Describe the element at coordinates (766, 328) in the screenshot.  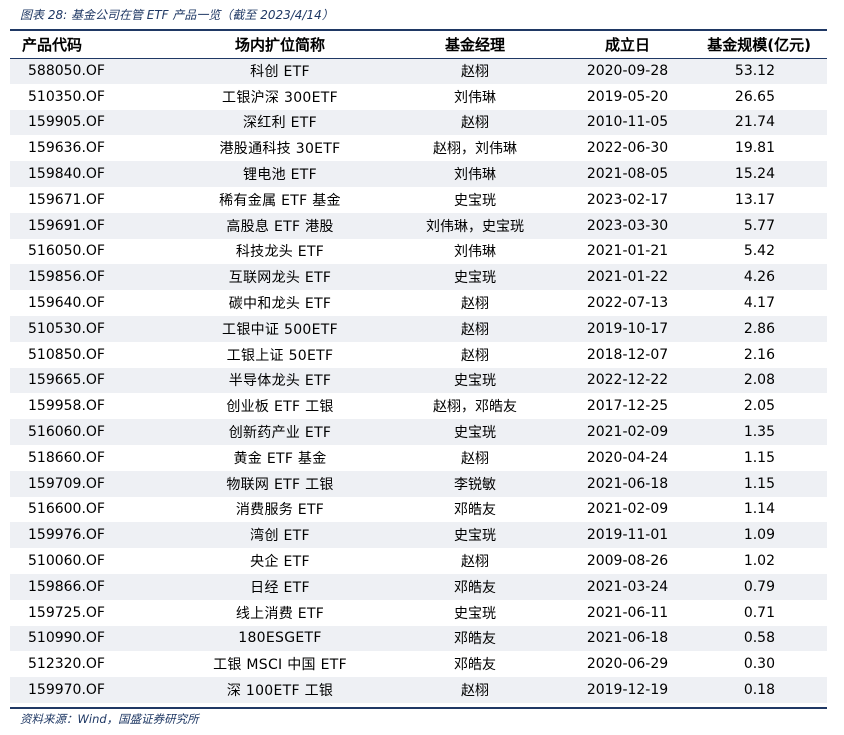
I see `fund-size-cell: 2.86` at that location.